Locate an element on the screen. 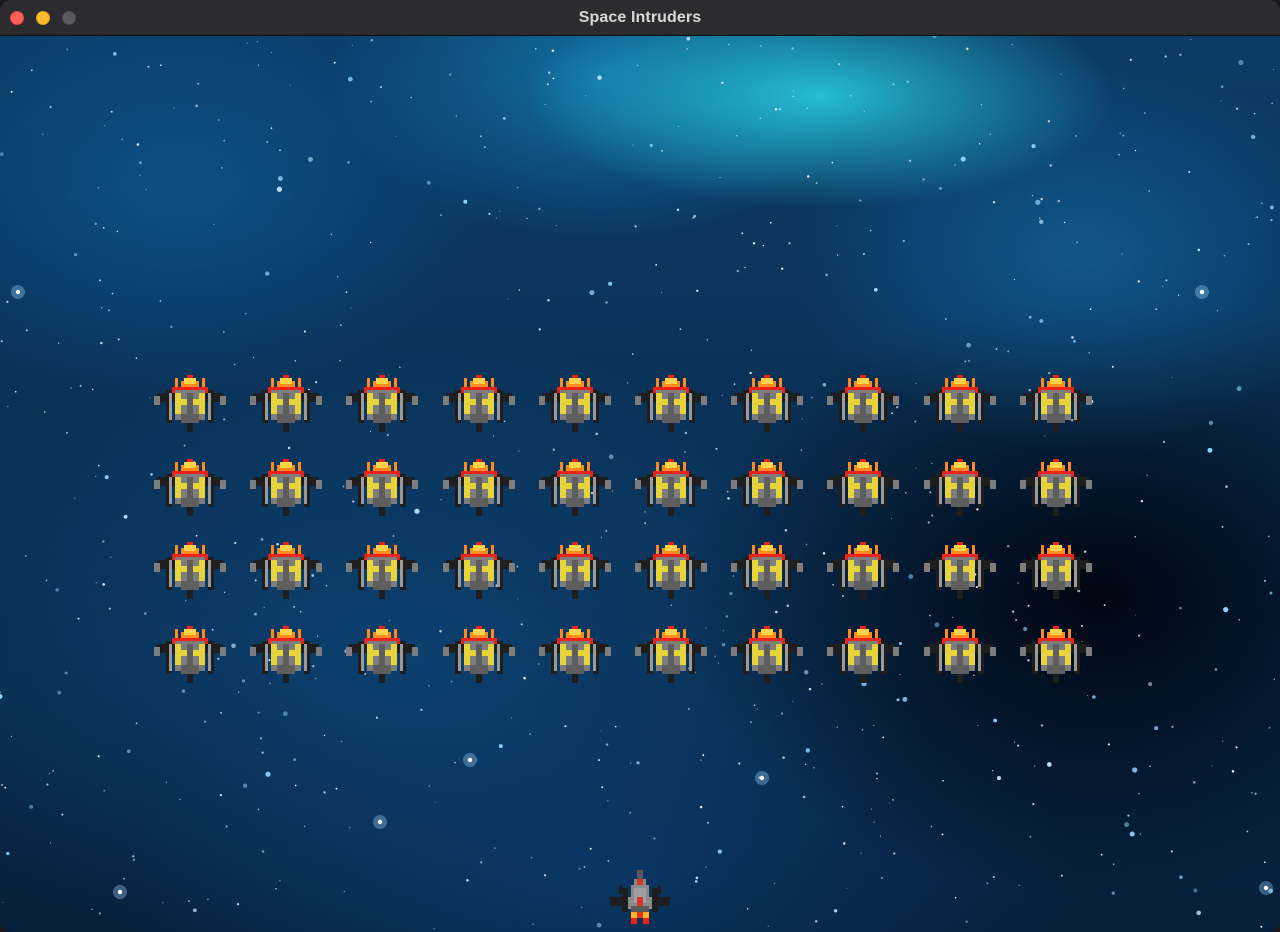 This screenshot has width=1280, height=932. title-bar: Space Intruders is located at coordinates (640, 18).